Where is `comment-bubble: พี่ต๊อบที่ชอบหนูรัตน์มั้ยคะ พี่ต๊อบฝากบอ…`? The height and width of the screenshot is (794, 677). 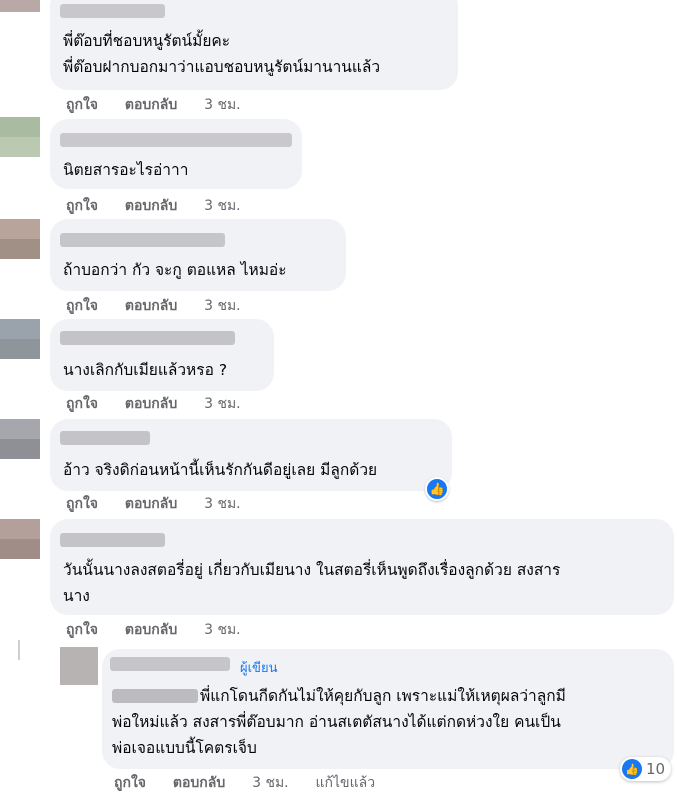
comment-bubble: พี่ต๊อบที่ชอบหนูรัตน์มั้ยคะ พี่ต๊อบฝากบอ… is located at coordinates (254, 45).